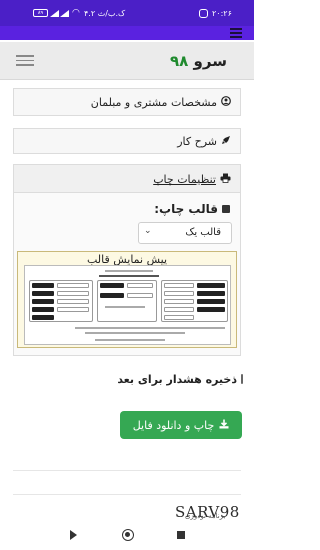 Image resolution: width=320 pixels, height=550 pixels. Describe the element at coordinates (177, 379) in the screenshot. I see `save-warning-label: ذخیره هشدار برای بعد` at that location.